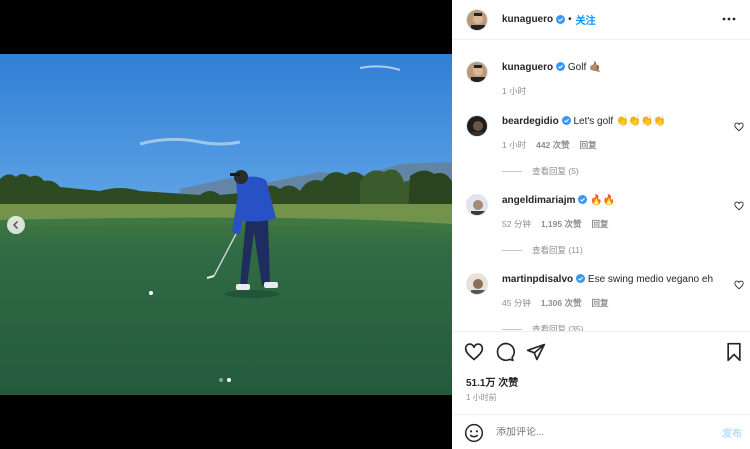 This screenshot has height=449, width=750. I want to click on view-replies-button: 查看回复 (5), so click(540, 171).